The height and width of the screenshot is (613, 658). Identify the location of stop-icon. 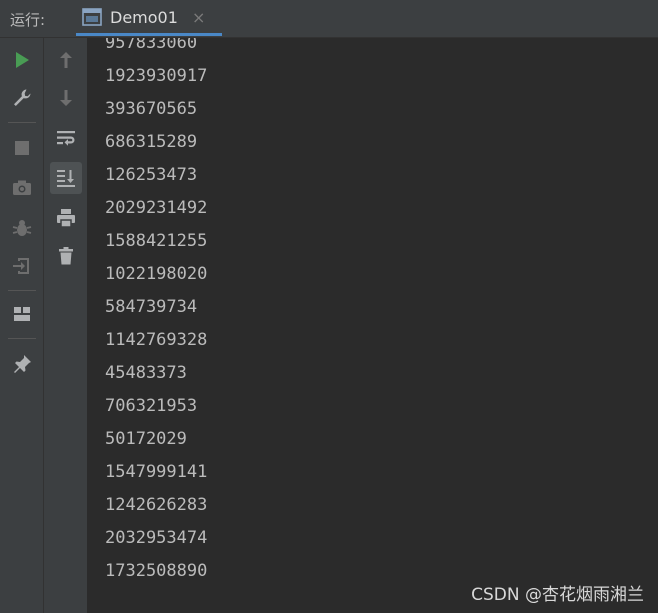
(22, 148).